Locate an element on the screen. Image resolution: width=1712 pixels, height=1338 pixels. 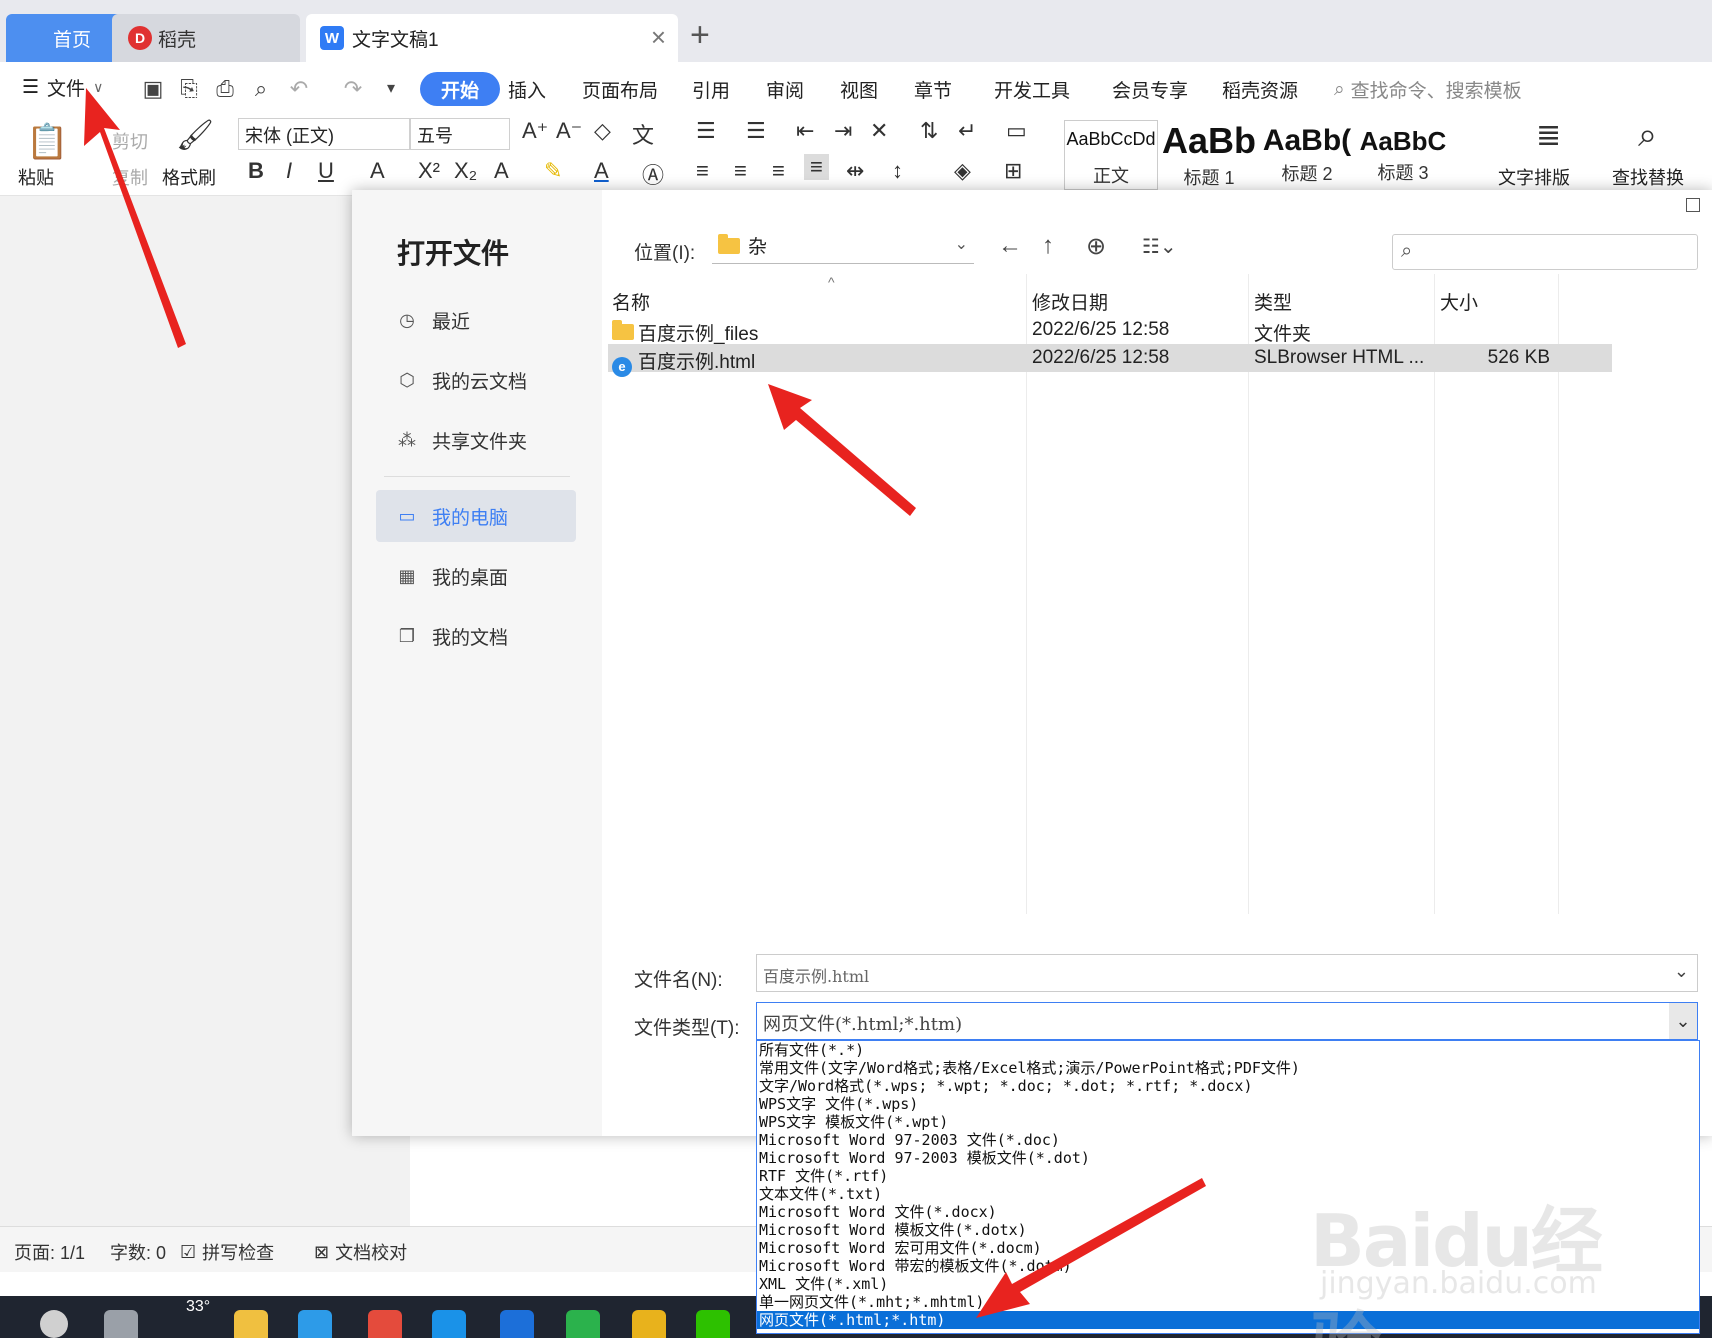
column-type: 类型 is located at coordinates (1273, 301).